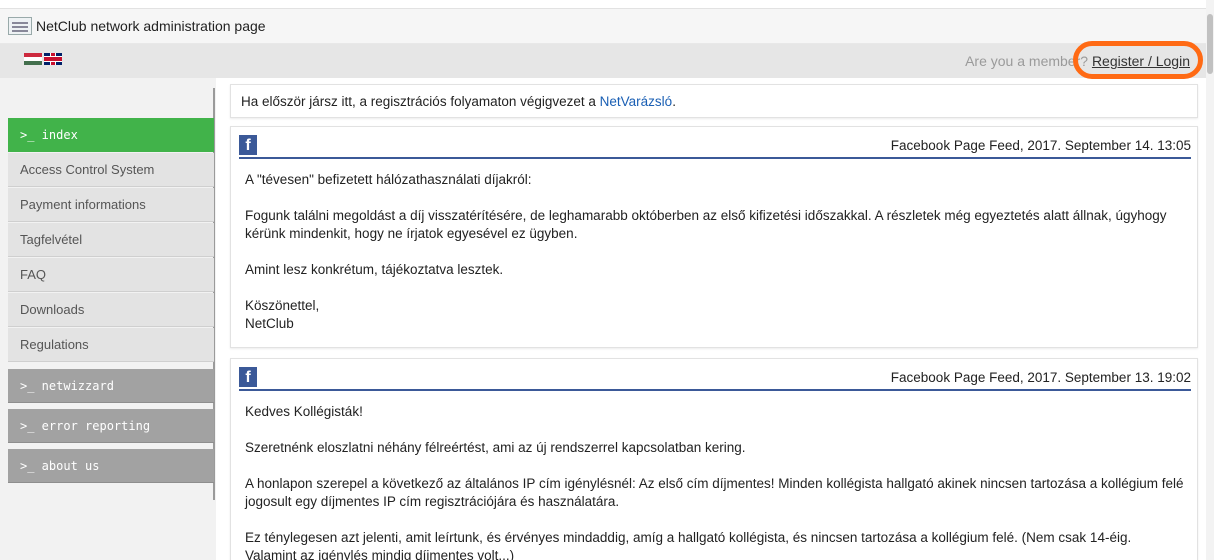 The height and width of the screenshot is (560, 1214). What do you see at coordinates (304, 411) in the screenshot?
I see `post-paragraph: Kedves Kollégisták!` at bounding box center [304, 411].